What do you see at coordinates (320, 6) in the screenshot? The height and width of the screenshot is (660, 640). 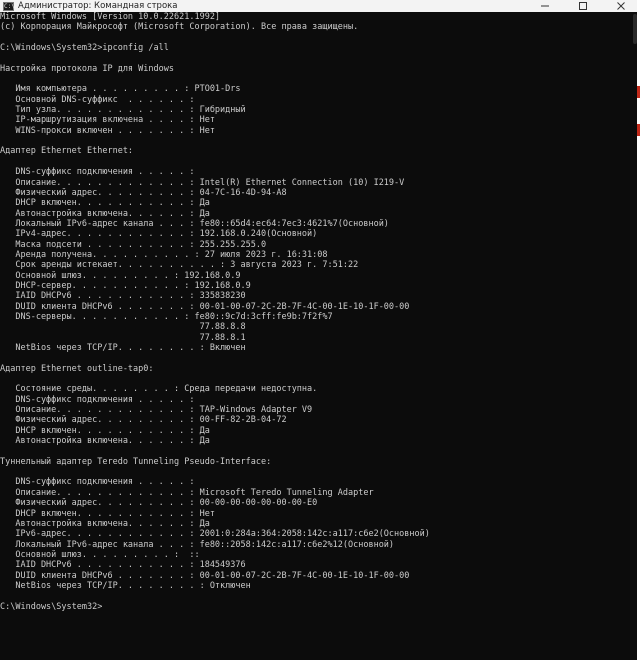 I see `title-bar: C:\ Администратор: Командная строка` at bounding box center [320, 6].